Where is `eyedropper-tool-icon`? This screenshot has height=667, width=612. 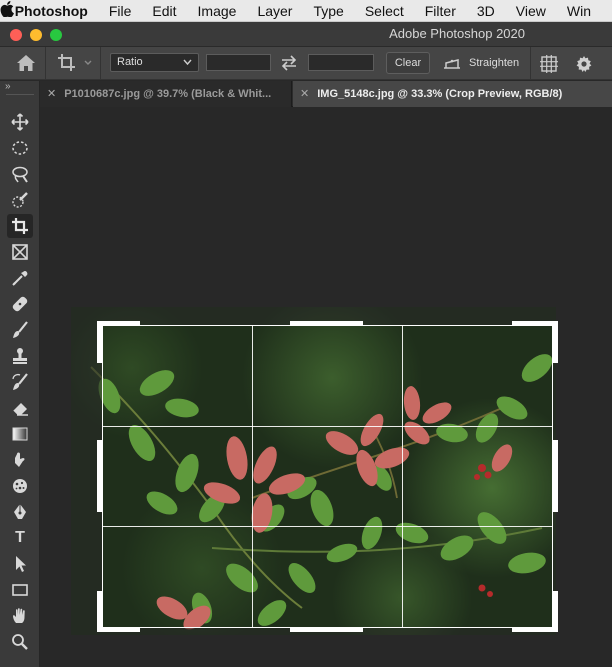 eyedropper-tool-icon is located at coordinates (20, 278).